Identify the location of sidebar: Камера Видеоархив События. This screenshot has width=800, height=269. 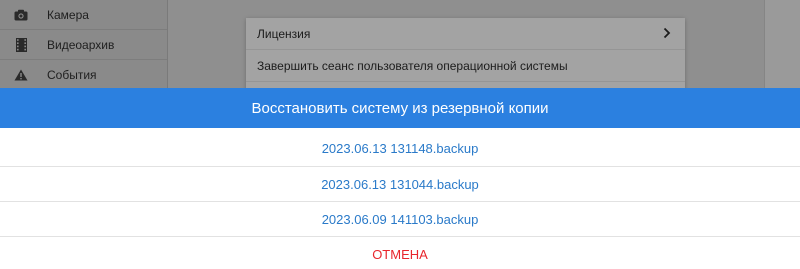
(84, 45).